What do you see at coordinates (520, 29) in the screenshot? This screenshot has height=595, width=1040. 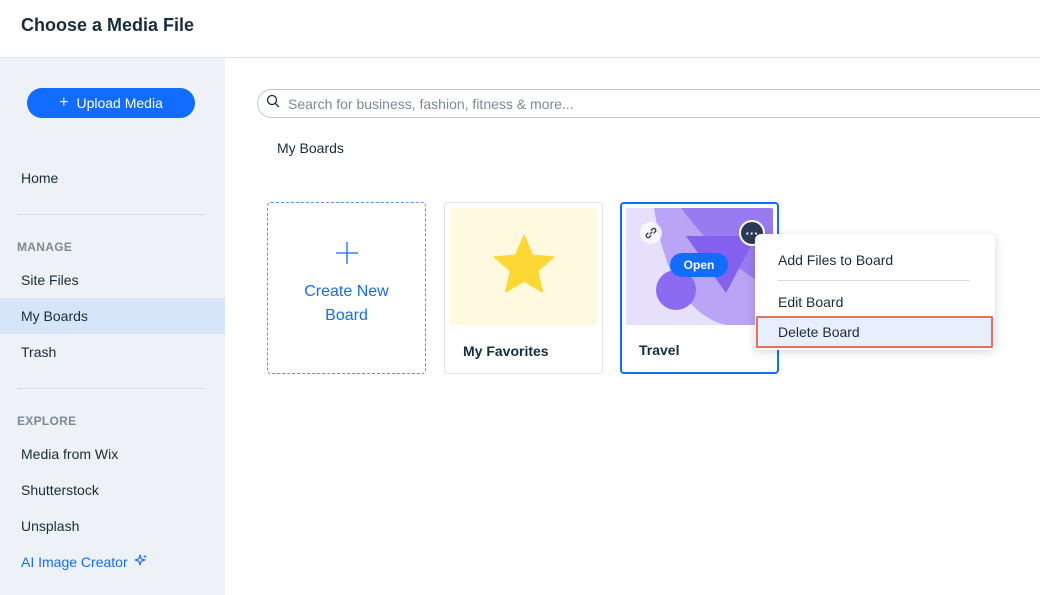 I see `header: Choose a Media File` at bounding box center [520, 29].